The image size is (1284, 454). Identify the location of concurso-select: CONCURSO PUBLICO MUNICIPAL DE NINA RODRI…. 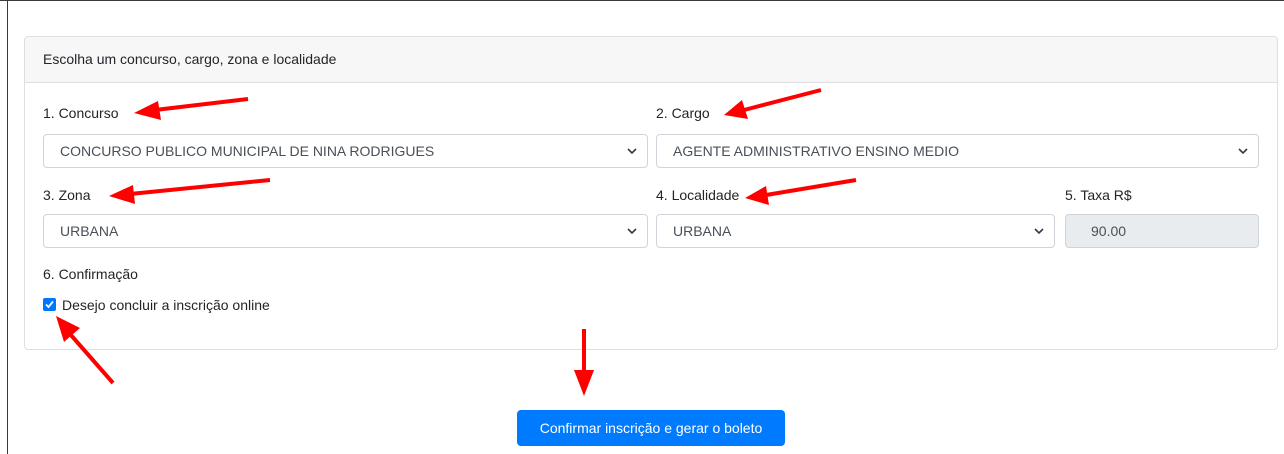
(345, 151).